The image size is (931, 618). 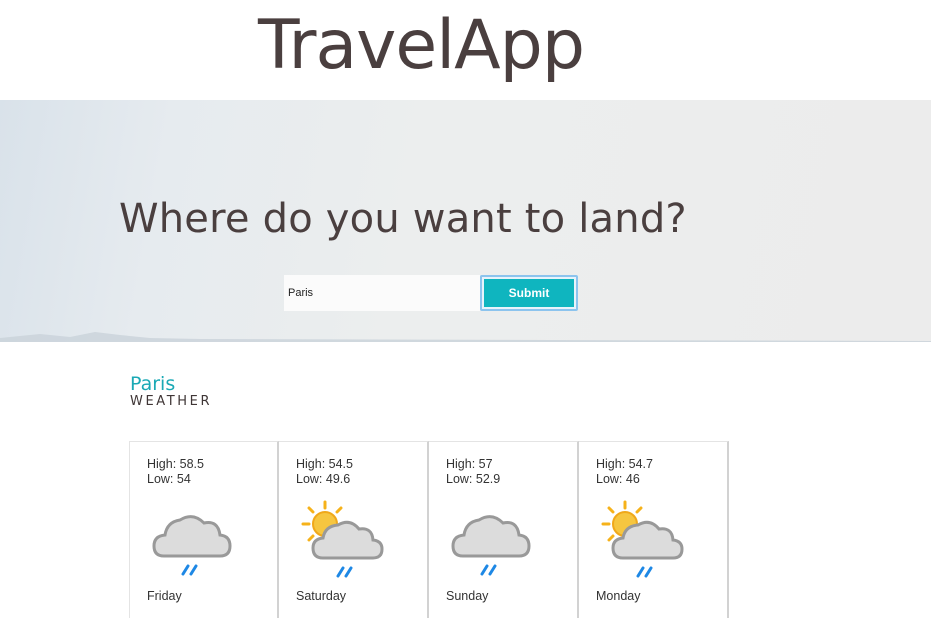 I want to click on weather-city: Paris, so click(x=153, y=384).